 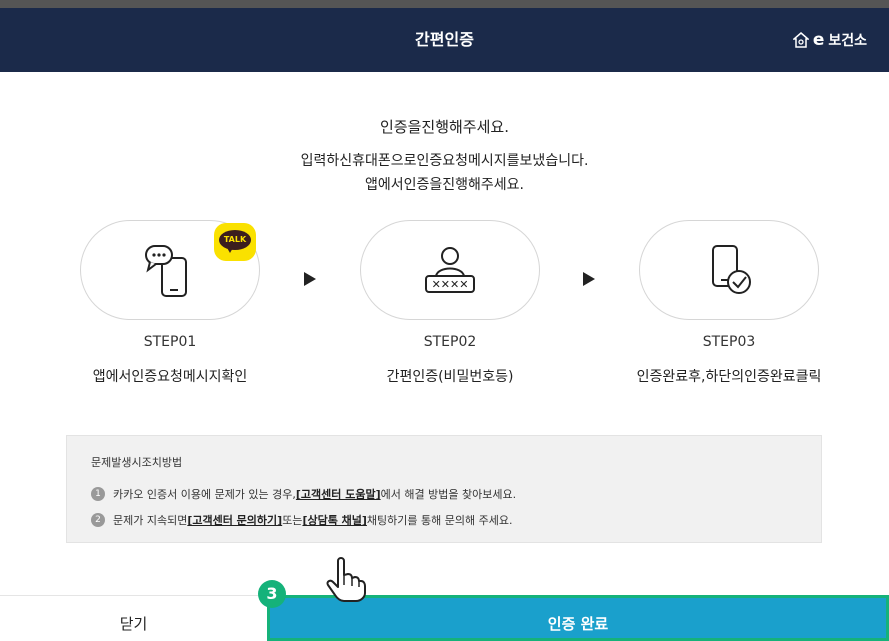 I want to click on number-badge: 2, so click(x=98, y=520).